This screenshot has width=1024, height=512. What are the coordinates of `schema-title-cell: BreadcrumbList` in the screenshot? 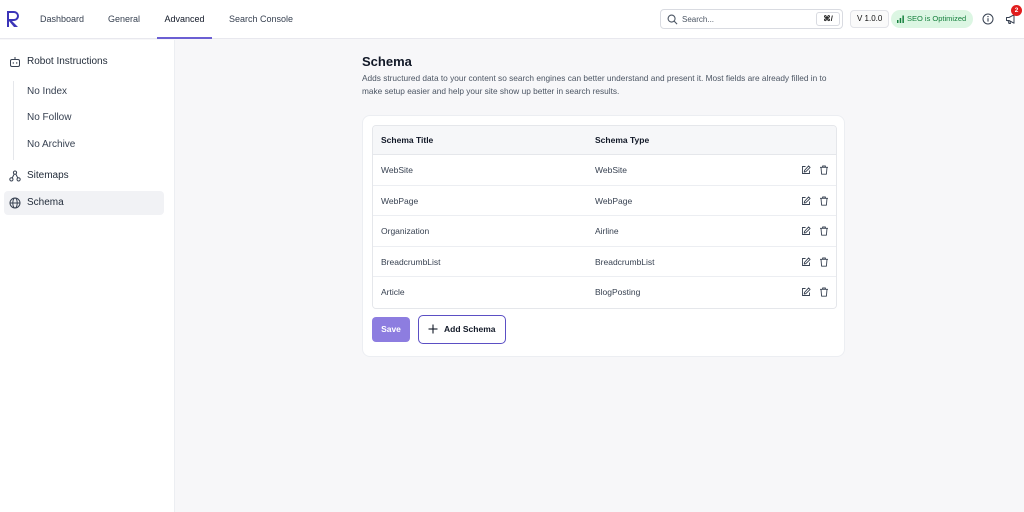 It's located at (411, 261).